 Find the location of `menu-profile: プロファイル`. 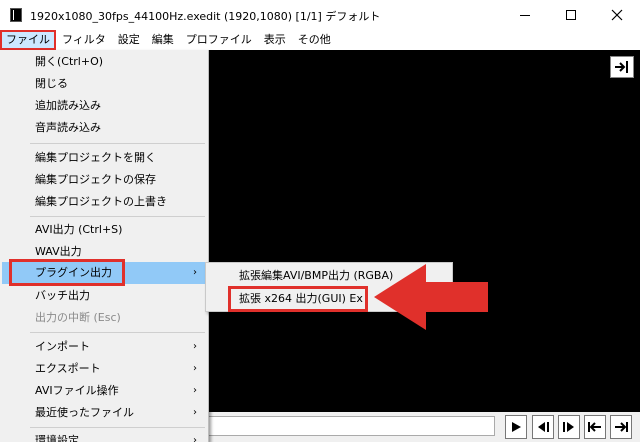

menu-profile: プロファイル is located at coordinates (219, 40).